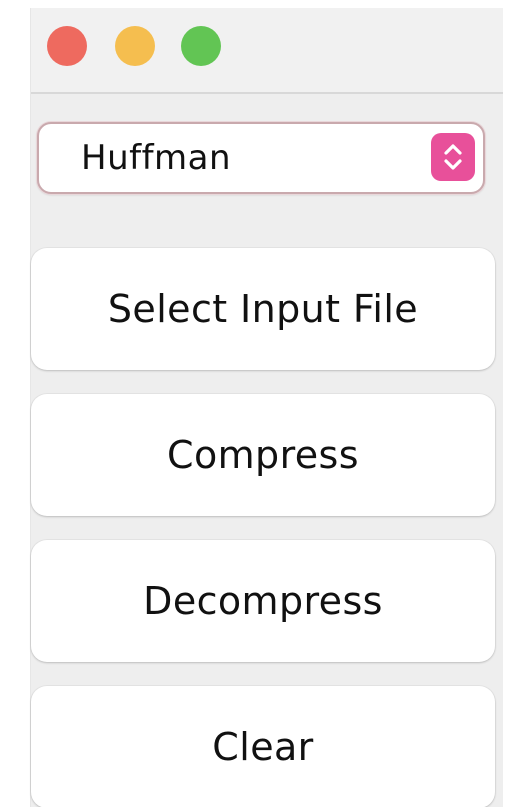 Image resolution: width=515 pixels, height=807 pixels. Describe the element at coordinates (453, 157) in the screenshot. I see `updown-chevron-icon` at that location.